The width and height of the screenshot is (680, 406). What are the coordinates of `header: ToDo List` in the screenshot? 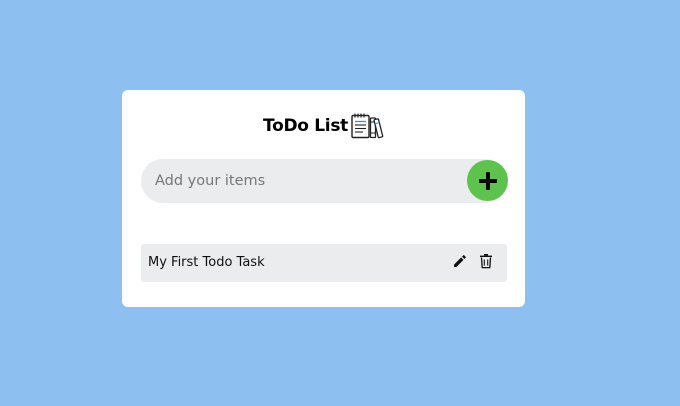 It's located at (323, 126).